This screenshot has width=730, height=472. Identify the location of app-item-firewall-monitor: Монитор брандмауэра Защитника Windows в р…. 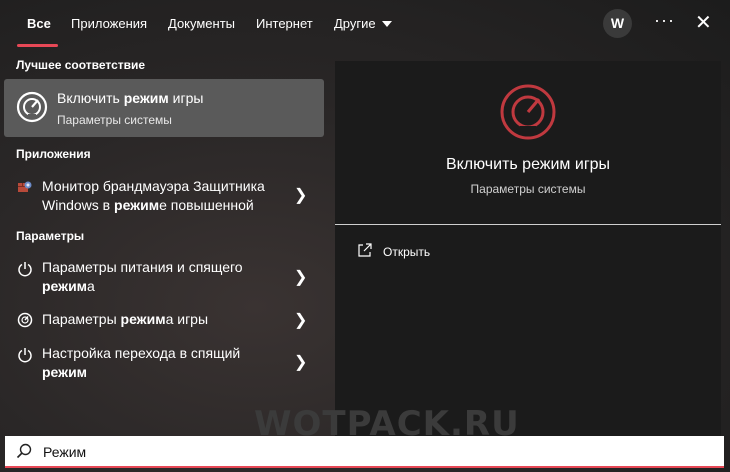
(162, 195).